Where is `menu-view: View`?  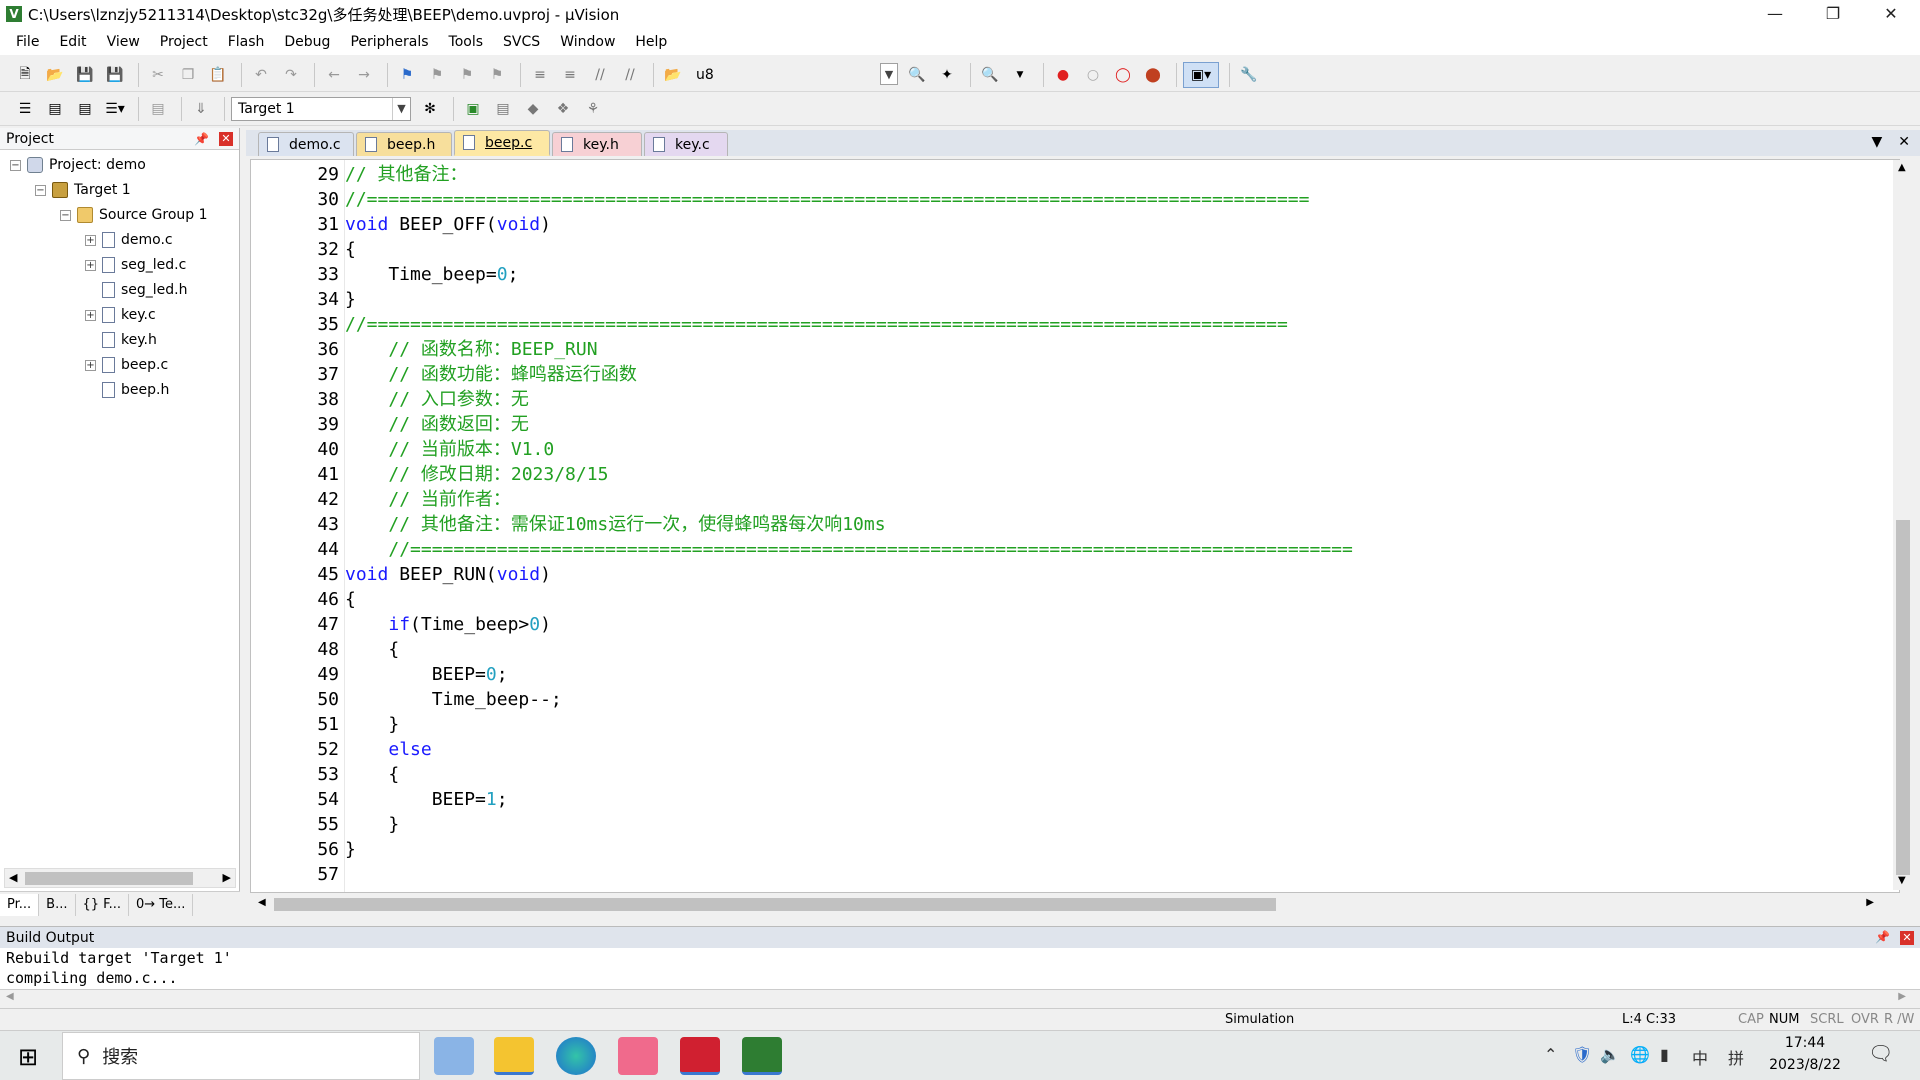
menu-view: View is located at coordinates (123, 42).